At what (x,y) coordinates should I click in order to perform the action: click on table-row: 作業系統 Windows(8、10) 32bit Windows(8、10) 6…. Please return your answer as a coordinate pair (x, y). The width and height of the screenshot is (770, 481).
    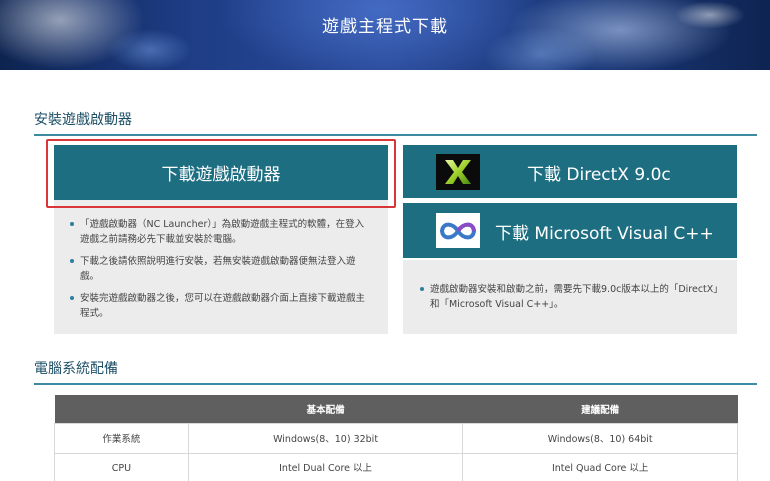
    Looking at the image, I should click on (396, 438).